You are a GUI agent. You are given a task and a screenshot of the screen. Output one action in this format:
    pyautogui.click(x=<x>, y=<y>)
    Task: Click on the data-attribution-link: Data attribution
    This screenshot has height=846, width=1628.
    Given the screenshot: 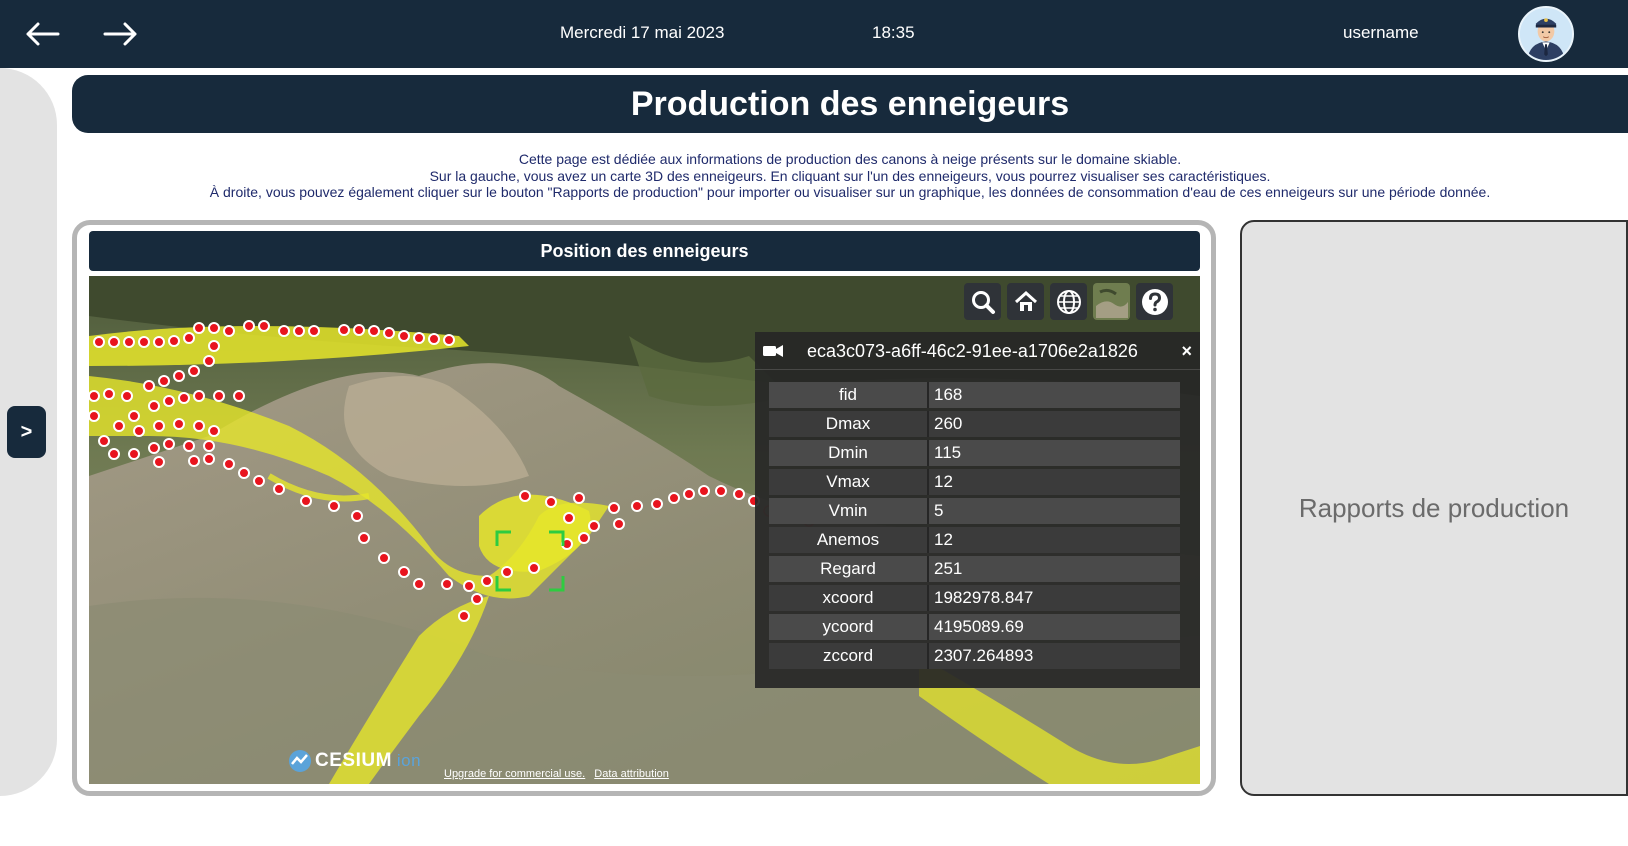 What is the action you would take?
    pyautogui.click(x=631, y=774)
    